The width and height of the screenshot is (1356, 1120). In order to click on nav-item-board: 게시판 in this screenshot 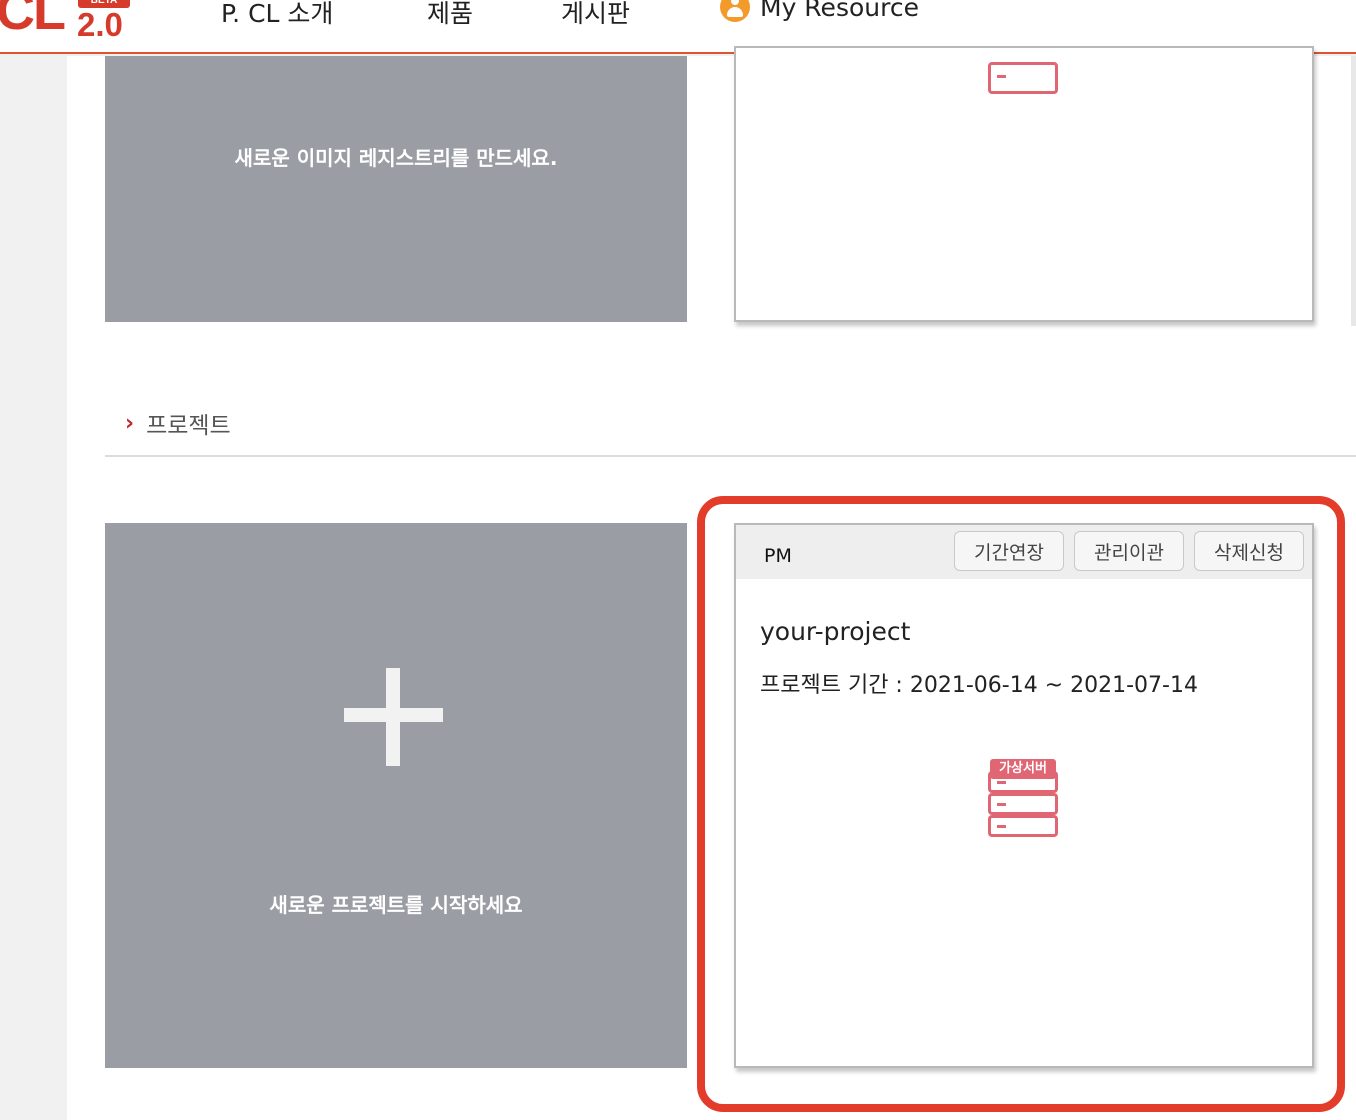, I will do `click(595, 15)`.